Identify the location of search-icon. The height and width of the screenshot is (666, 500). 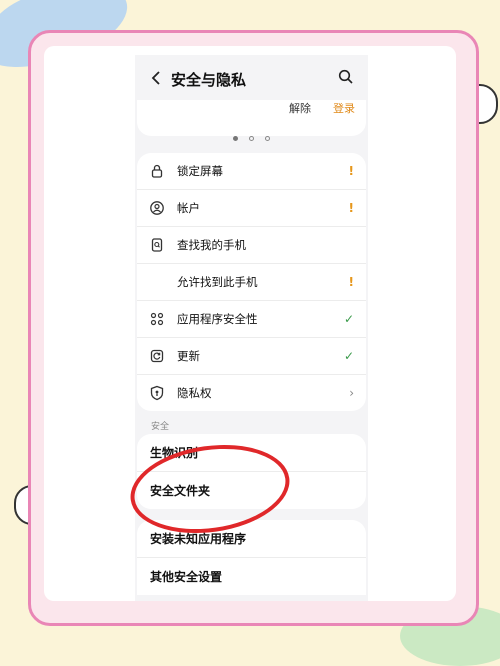
(345, 76).